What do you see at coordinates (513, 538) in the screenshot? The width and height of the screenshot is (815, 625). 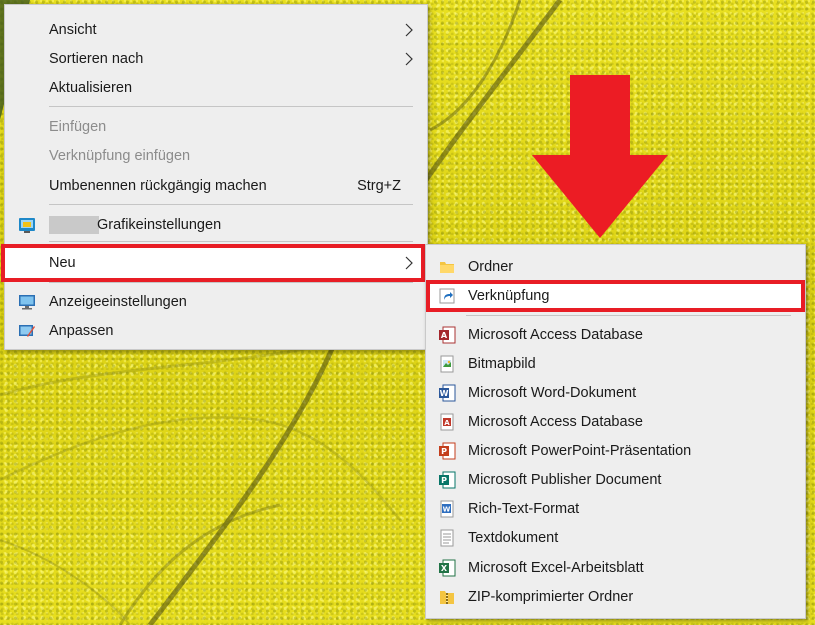 I see `submenu-item-label: Textdokument` at bounding box center [513, 538].